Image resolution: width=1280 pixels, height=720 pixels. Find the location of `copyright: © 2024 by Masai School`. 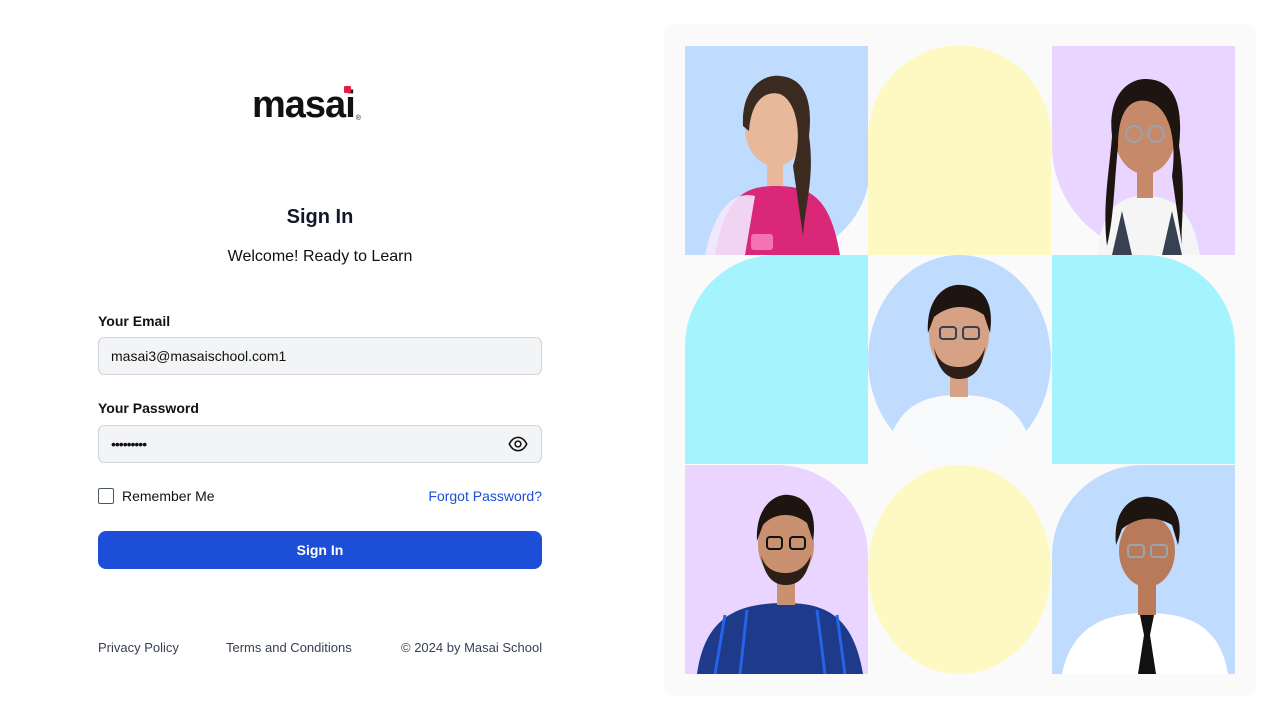

copyright: © 2024 by Masai School is located at coordinates (472, 647).